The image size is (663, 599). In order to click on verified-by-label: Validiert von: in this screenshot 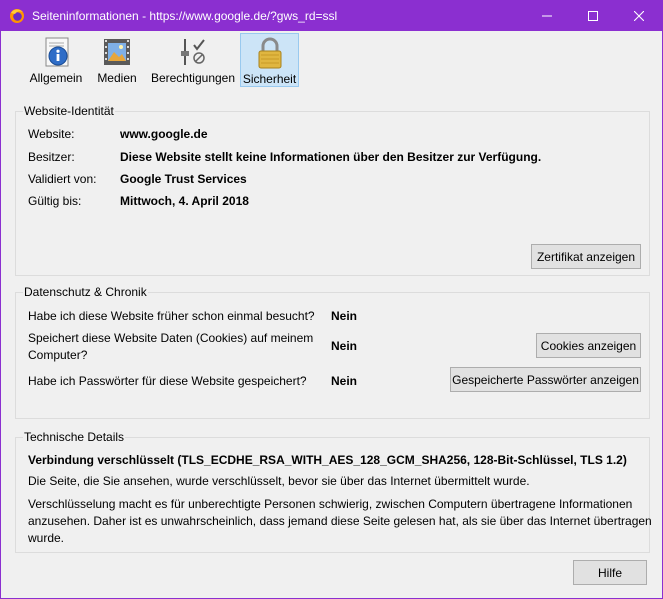, I will do `click(62, 179)`.